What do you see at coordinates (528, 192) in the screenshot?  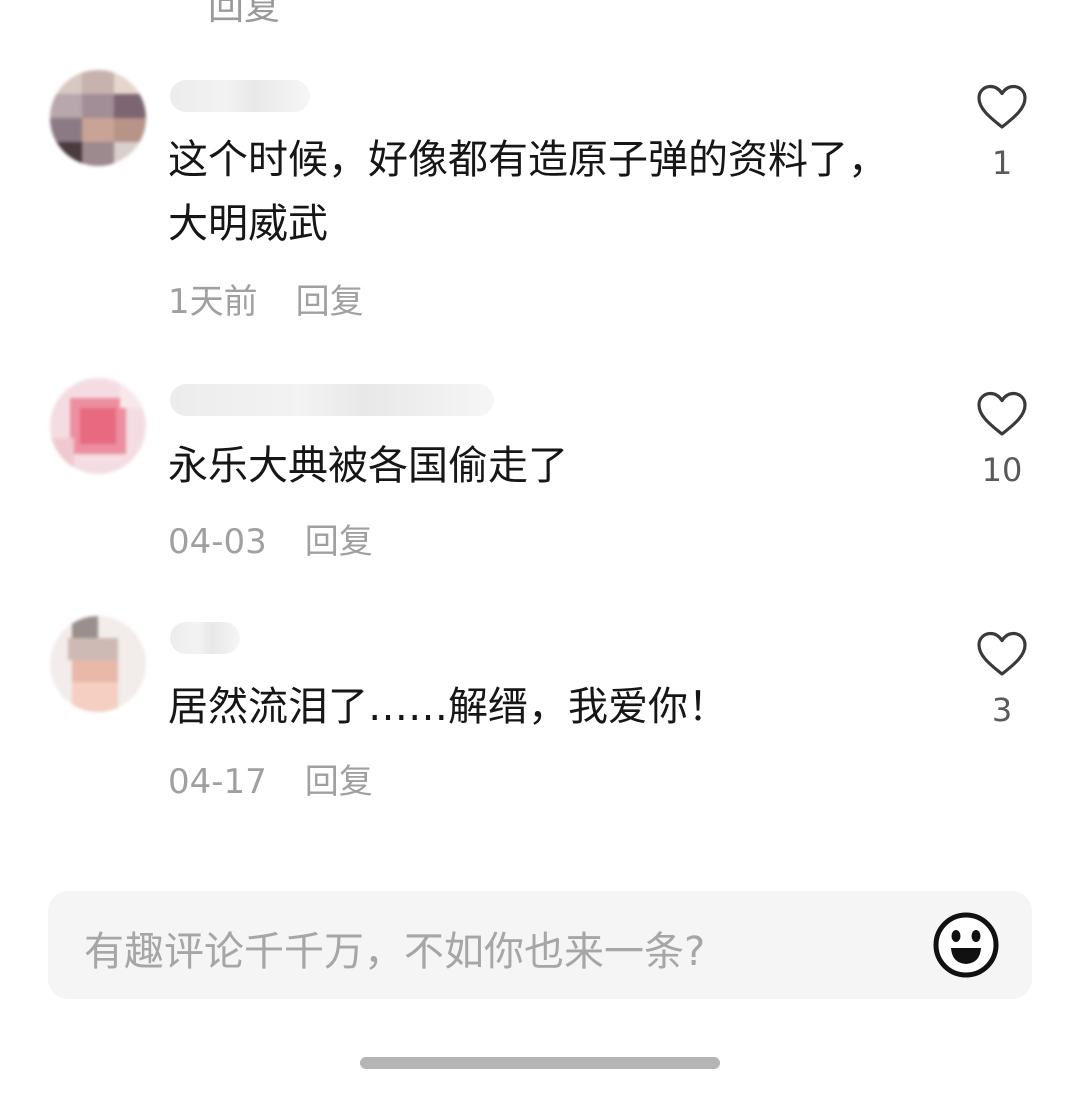 I see `comment-text: 这个时候，好像都有造原子弹的资料了，大明威武` at bounding box center [528, 192].